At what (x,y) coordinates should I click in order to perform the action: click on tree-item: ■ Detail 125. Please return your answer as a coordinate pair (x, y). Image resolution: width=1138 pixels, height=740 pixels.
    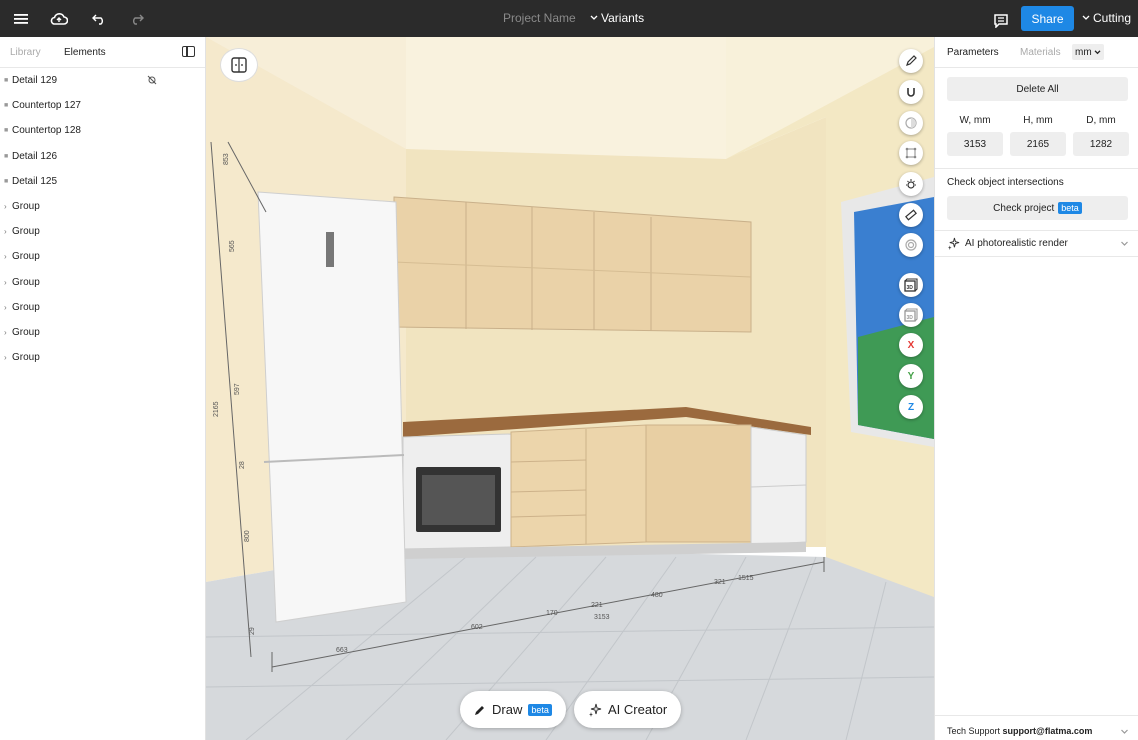
    Looking at the image, I should click on (102, 181).